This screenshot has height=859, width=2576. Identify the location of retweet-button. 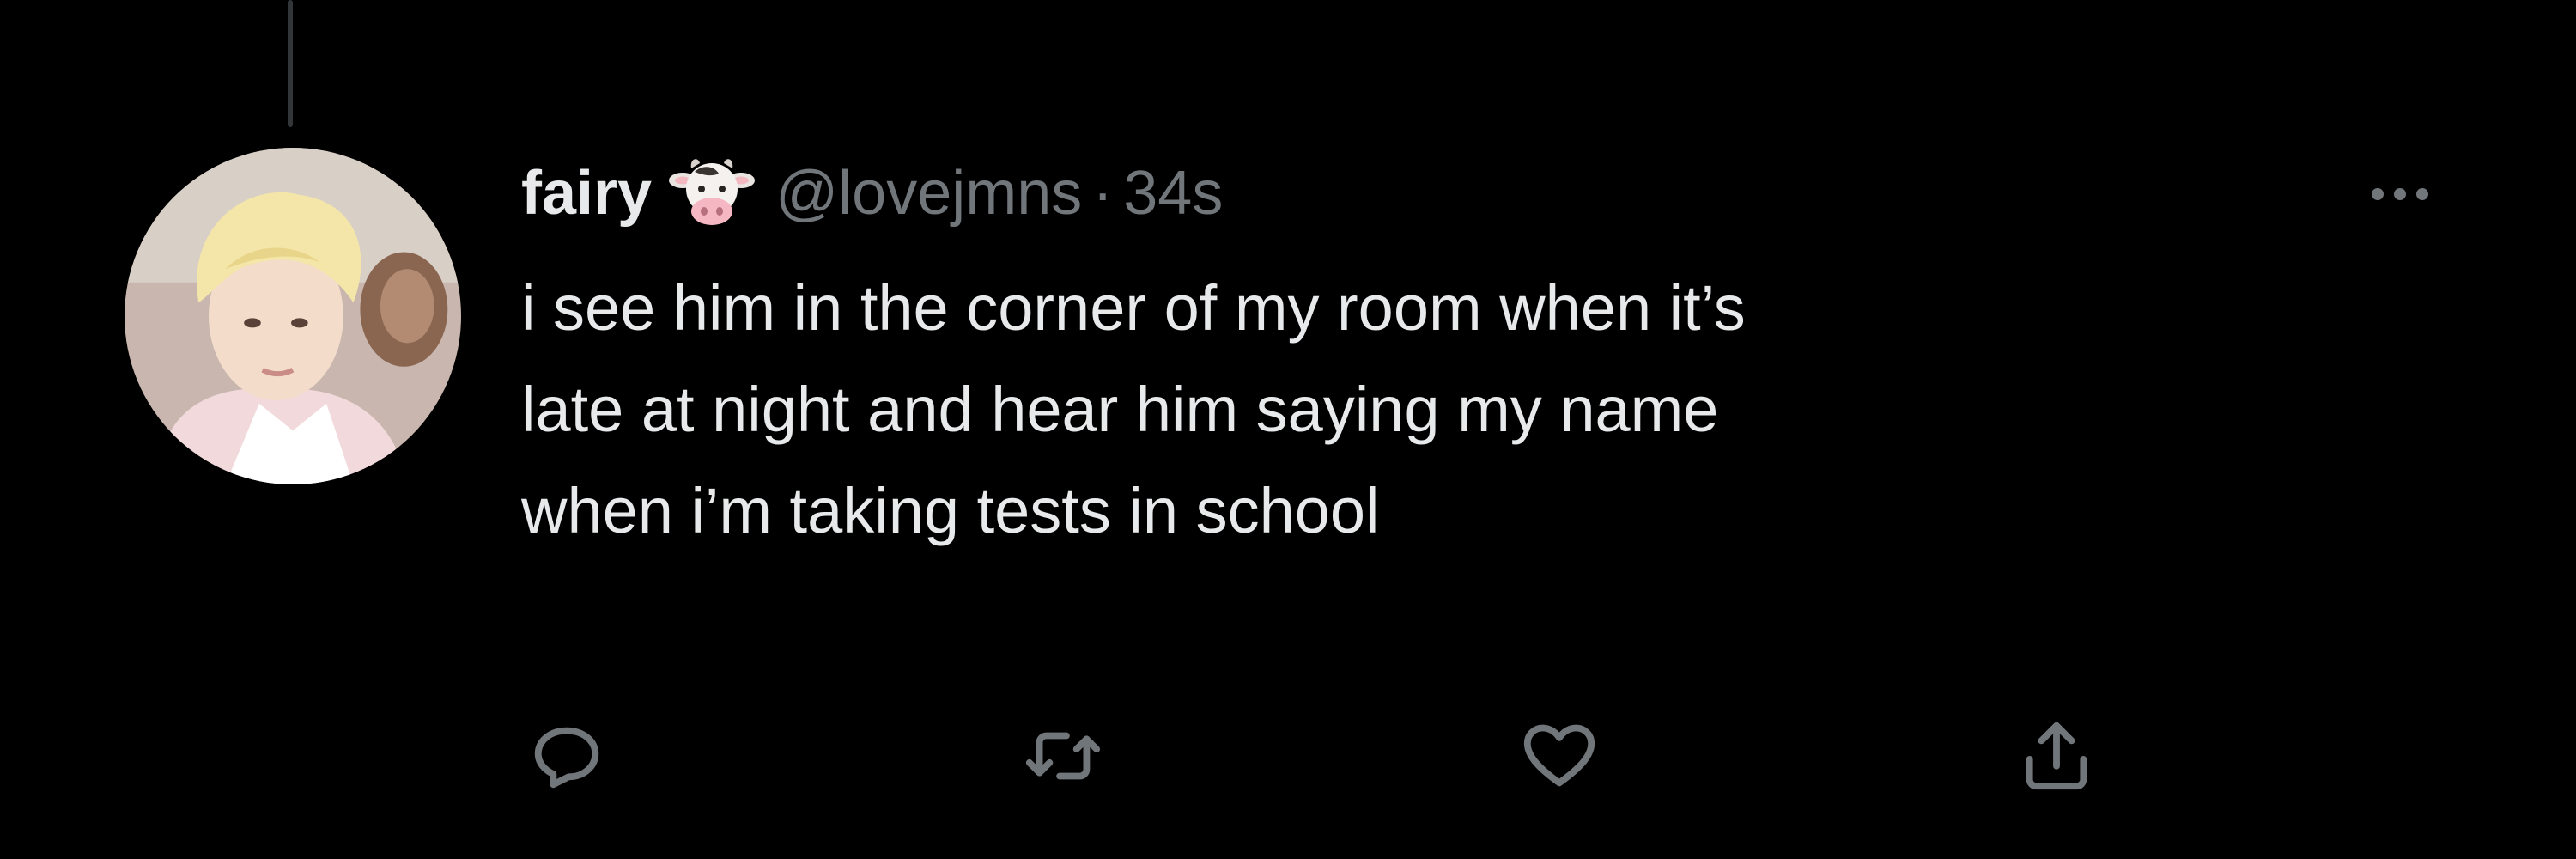
(1063, 755).